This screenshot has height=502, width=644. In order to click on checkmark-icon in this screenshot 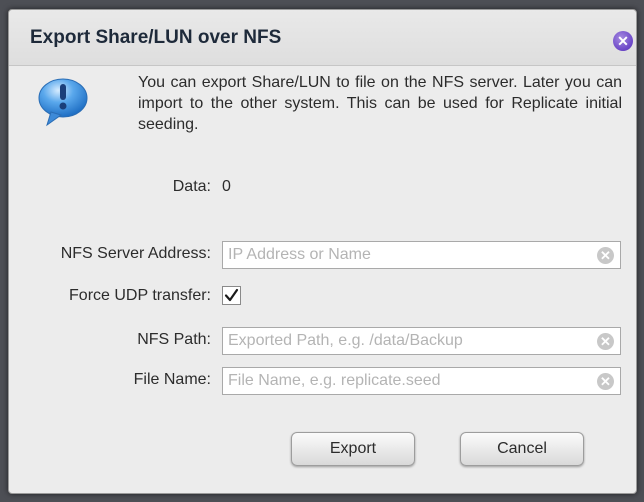, I will do `click(231, 295)`.